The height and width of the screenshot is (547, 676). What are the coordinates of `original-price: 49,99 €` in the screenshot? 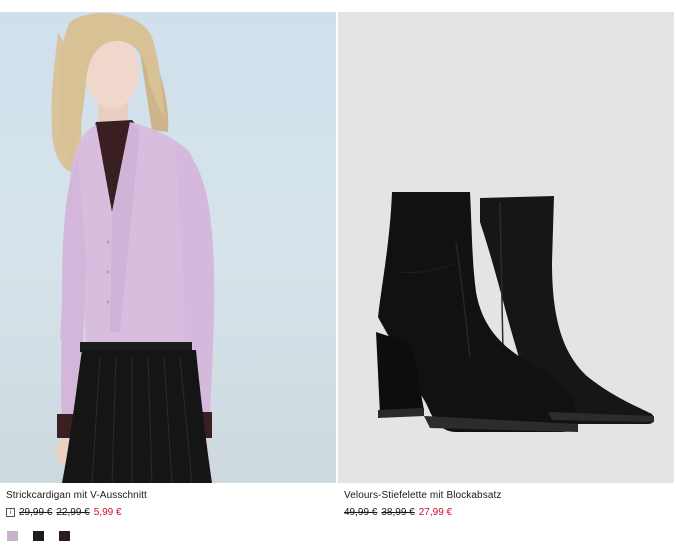 It's located at (361, 512).